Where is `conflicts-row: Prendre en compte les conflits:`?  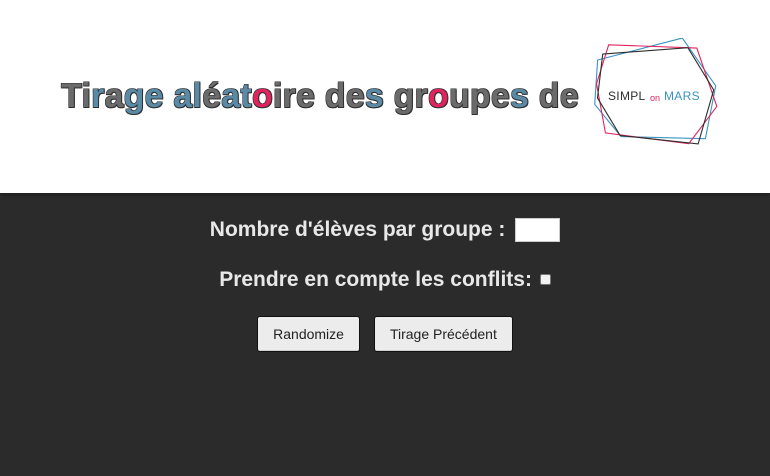
conflicts-row: Prendre en compte les conflits: is located at coordinates (385, 280).